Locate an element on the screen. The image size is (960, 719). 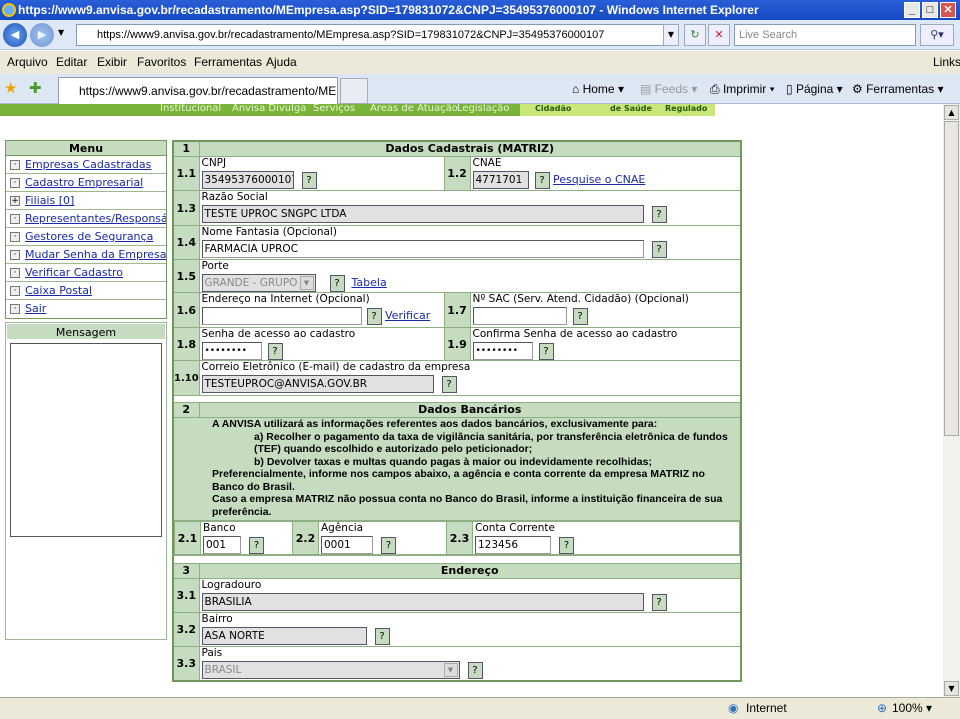
sac-input is located at coordinates (519, 316).